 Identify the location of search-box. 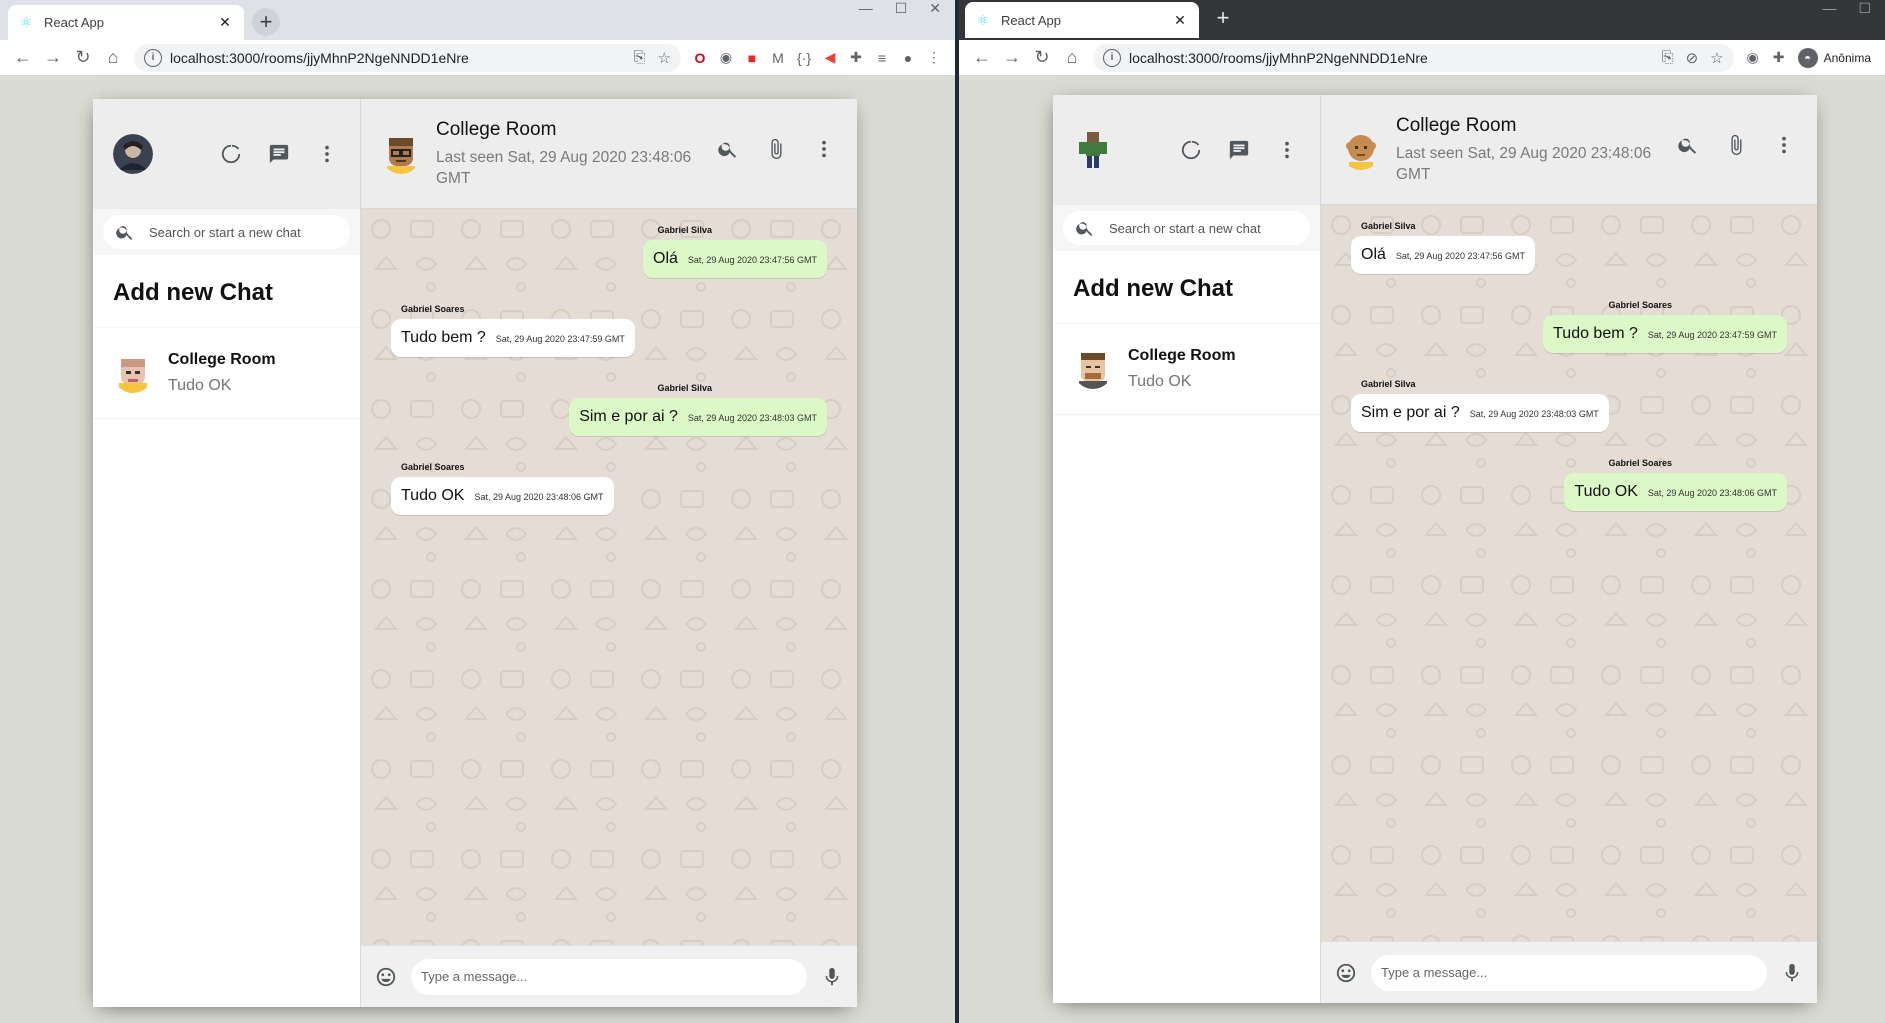
(226, 232).